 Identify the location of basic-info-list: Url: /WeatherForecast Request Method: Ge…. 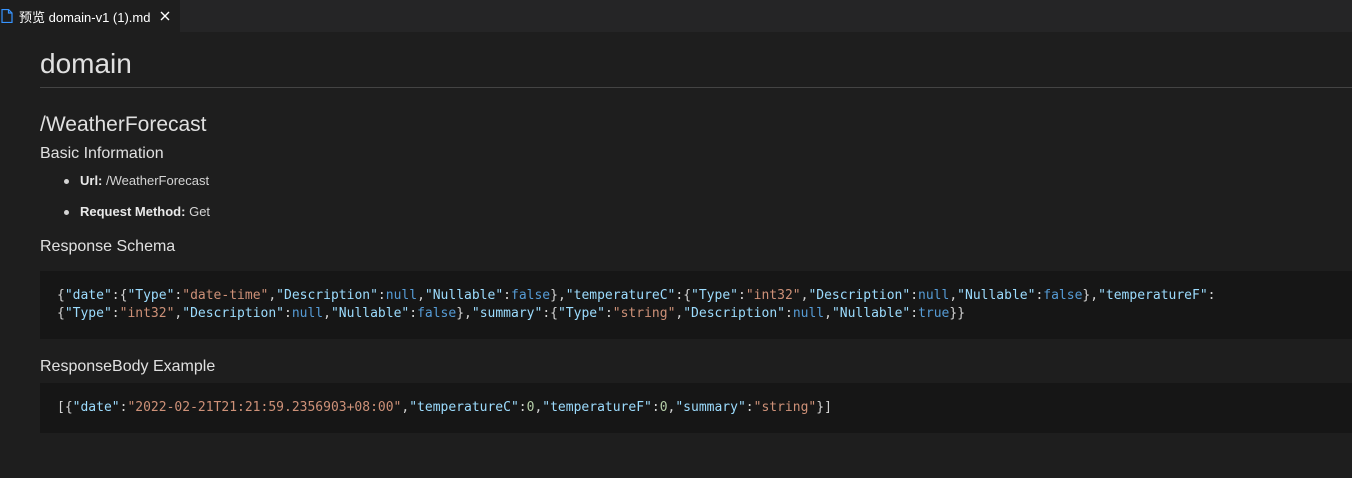
(696, 196).